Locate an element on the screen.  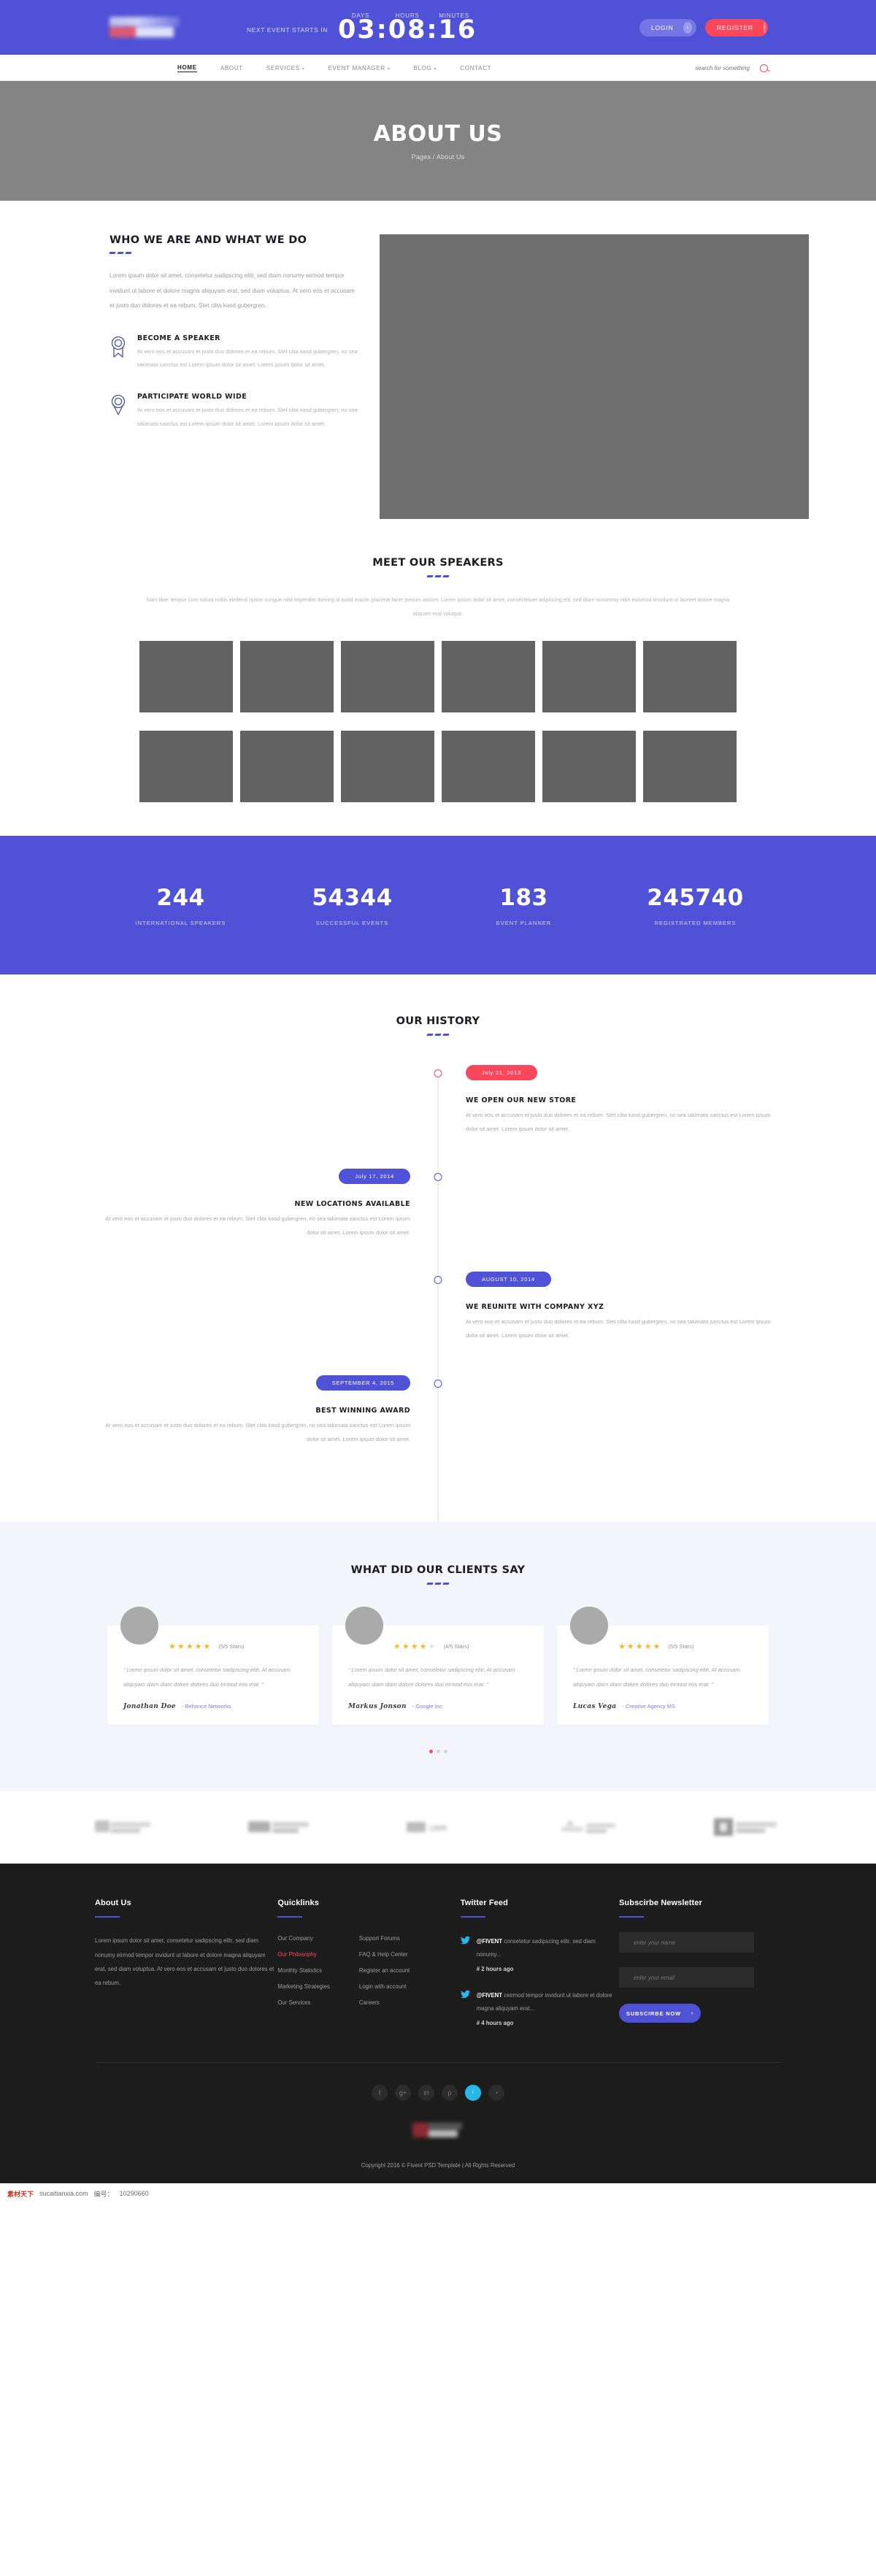
tweet-time: # 2 hours ago is located at coordinates (495, 1968).